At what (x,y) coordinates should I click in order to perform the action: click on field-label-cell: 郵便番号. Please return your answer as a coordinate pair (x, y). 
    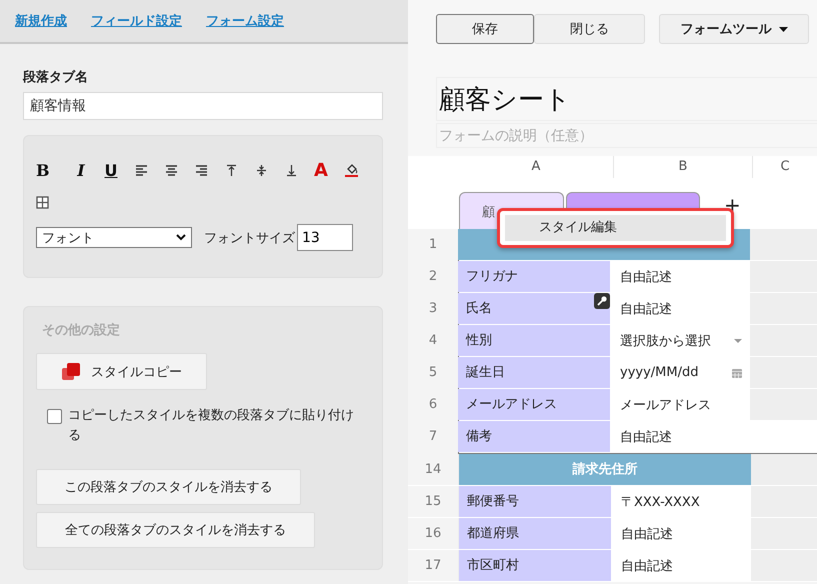
    Looking at the image, I should click on (536, 501).